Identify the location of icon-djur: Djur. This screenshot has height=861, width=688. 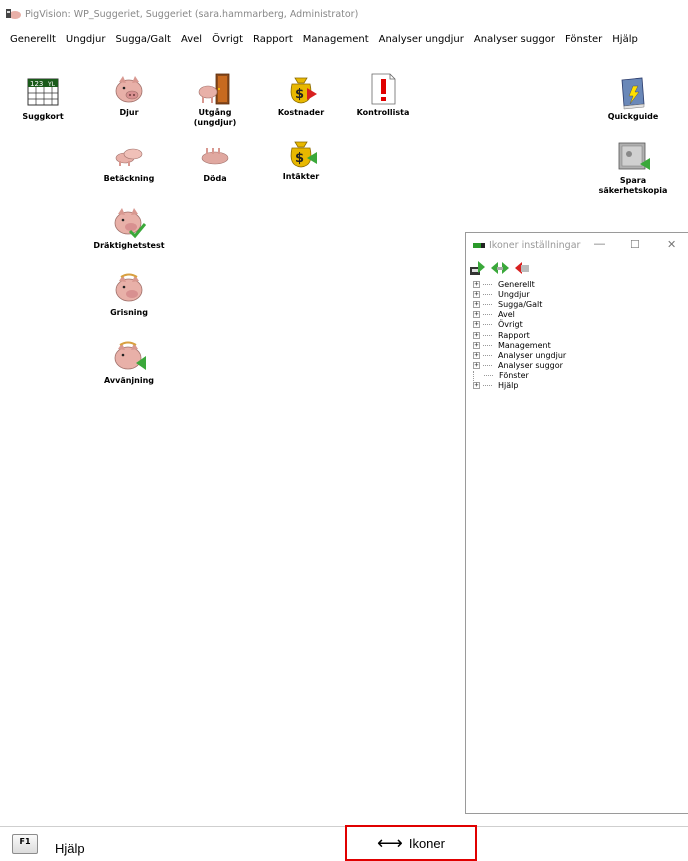
(129, 95).